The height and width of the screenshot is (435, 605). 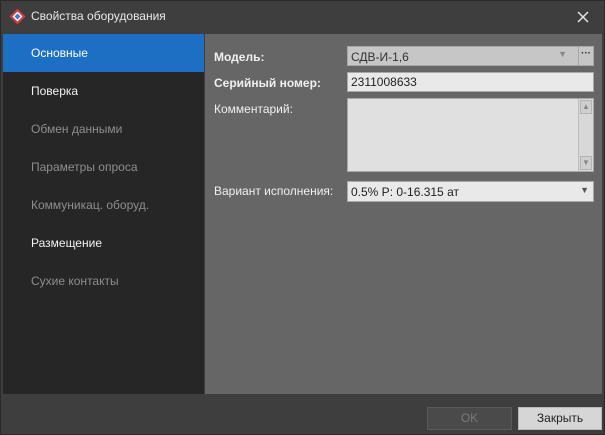 I want to click on sidebar-item-data-exchange: Обмен данными, so click(x=103, y=129).